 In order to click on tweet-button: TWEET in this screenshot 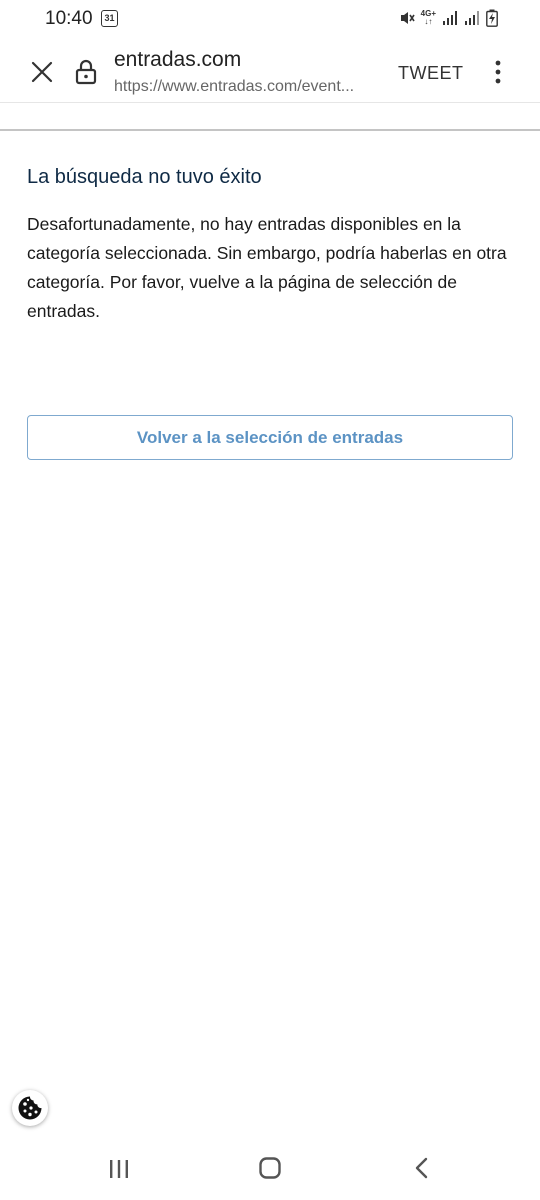, I will do `click(431, 73)`.